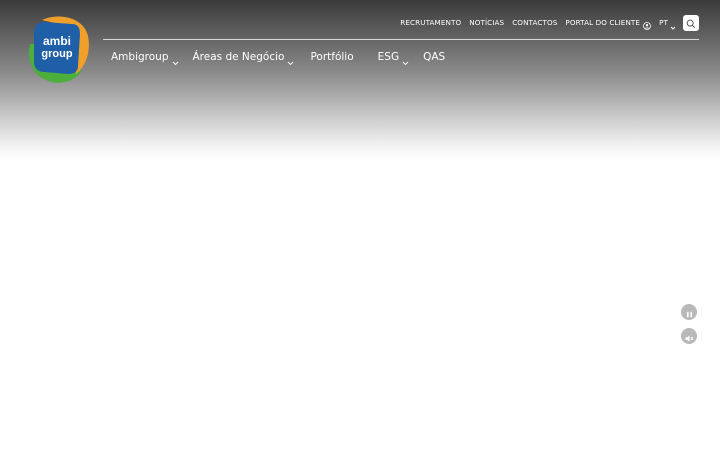 The width and height of the screenshot is (720, 450). I want to click on nav-item-label: Portfólio, so click(332, 57).